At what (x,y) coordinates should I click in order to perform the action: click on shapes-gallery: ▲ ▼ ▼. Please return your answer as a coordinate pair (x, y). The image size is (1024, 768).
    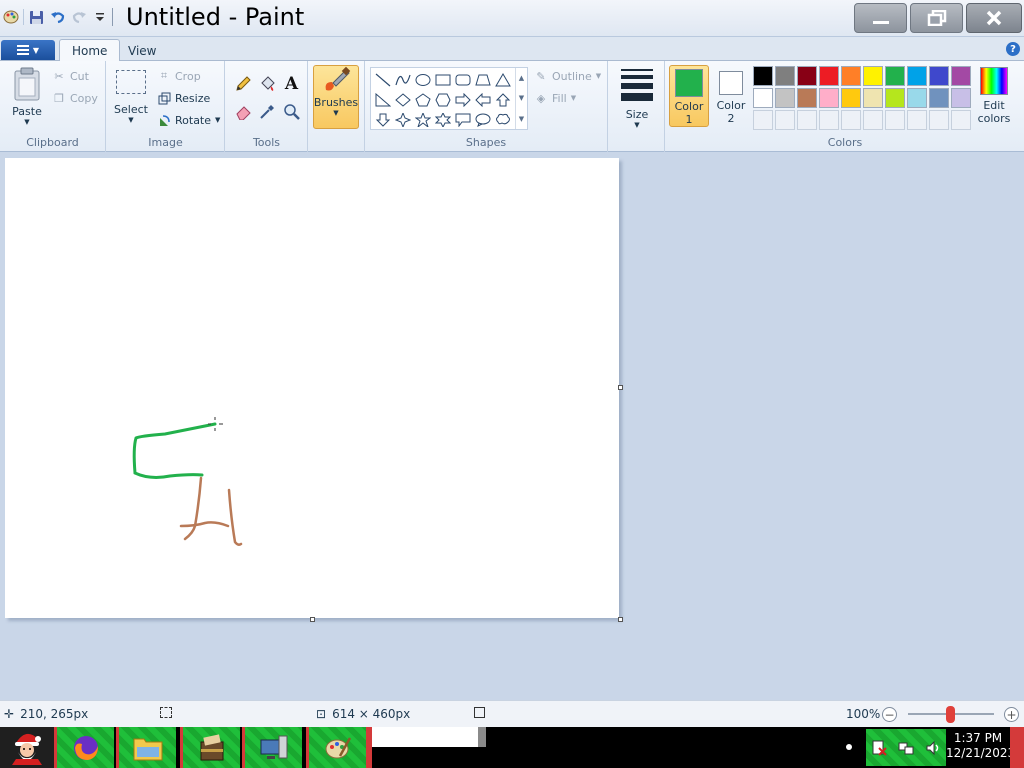
    Looking at the image, I should click on (449, 98).